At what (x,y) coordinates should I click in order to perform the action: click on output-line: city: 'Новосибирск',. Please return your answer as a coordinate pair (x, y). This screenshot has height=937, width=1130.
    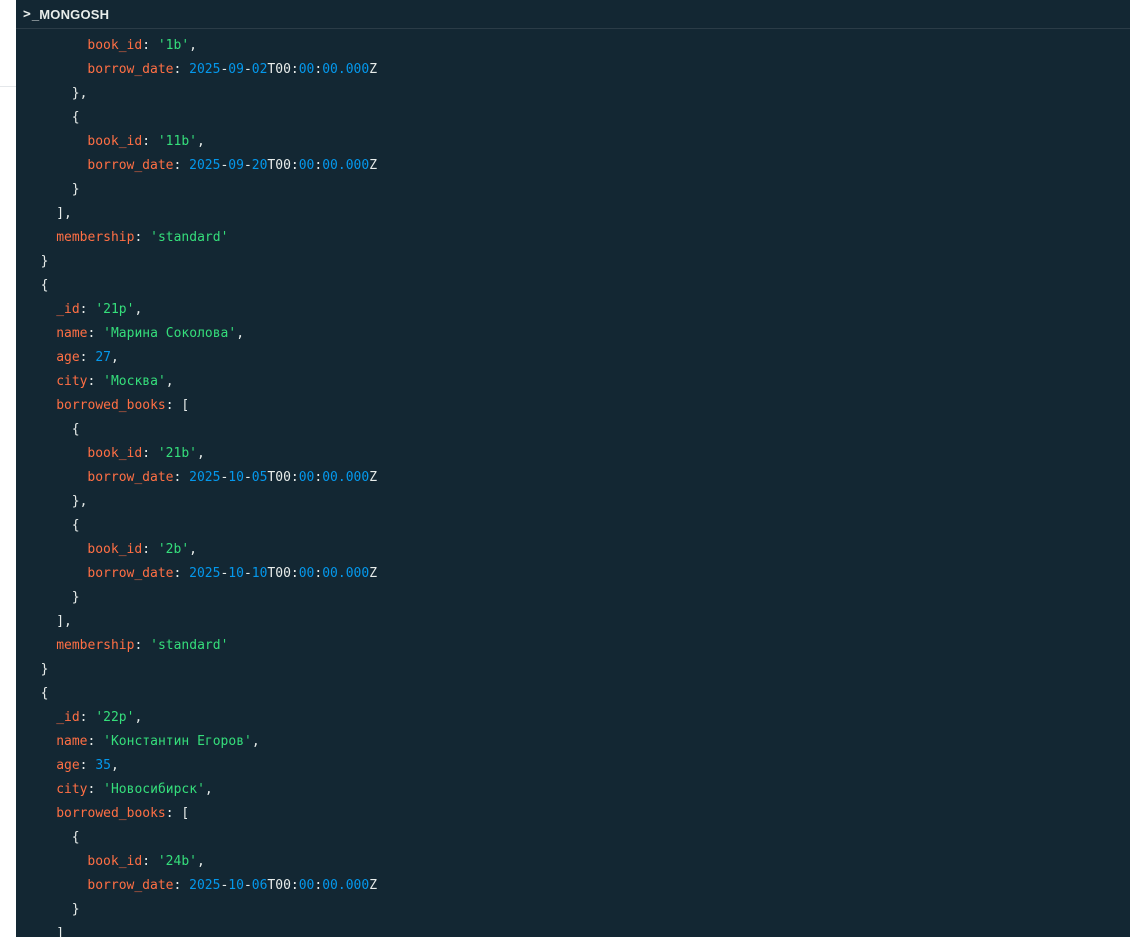
    Looking at the image, I should click on (573, 790).